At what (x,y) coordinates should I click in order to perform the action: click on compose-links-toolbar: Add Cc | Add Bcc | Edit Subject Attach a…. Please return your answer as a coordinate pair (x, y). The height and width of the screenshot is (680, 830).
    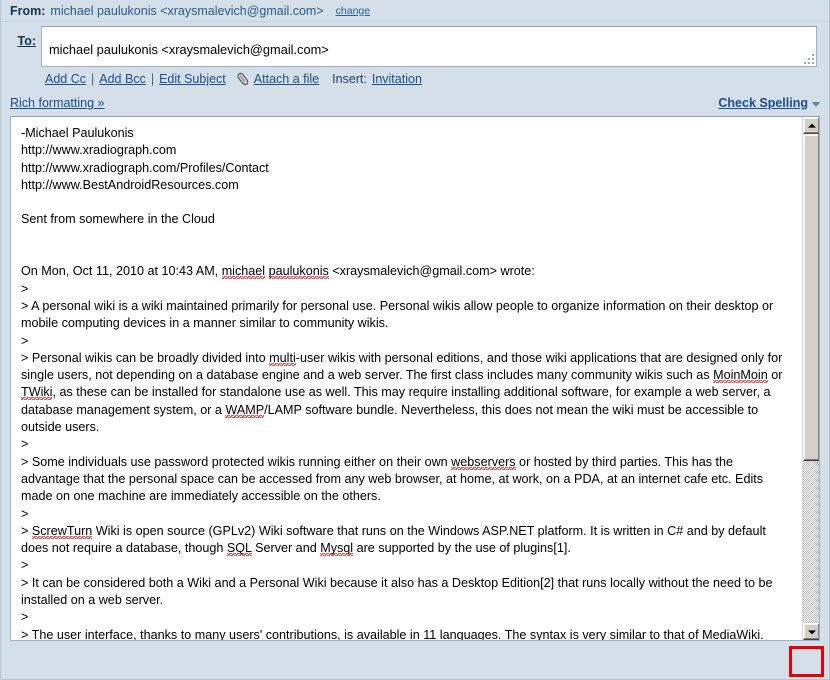
    Looking at the image, I should click on (415, 79).